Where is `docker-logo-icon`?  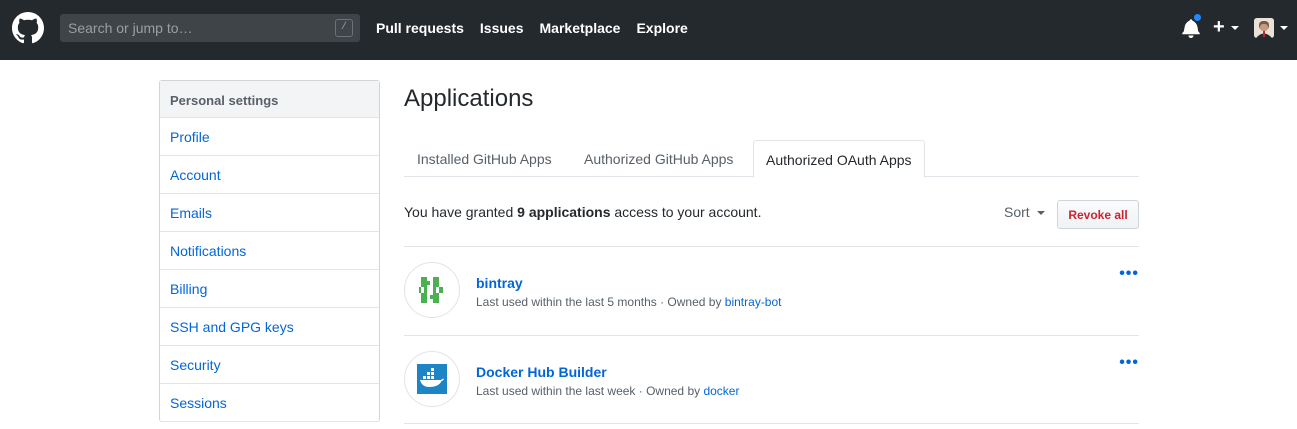
docker-logo-icon is located at coordinates (432, 379).